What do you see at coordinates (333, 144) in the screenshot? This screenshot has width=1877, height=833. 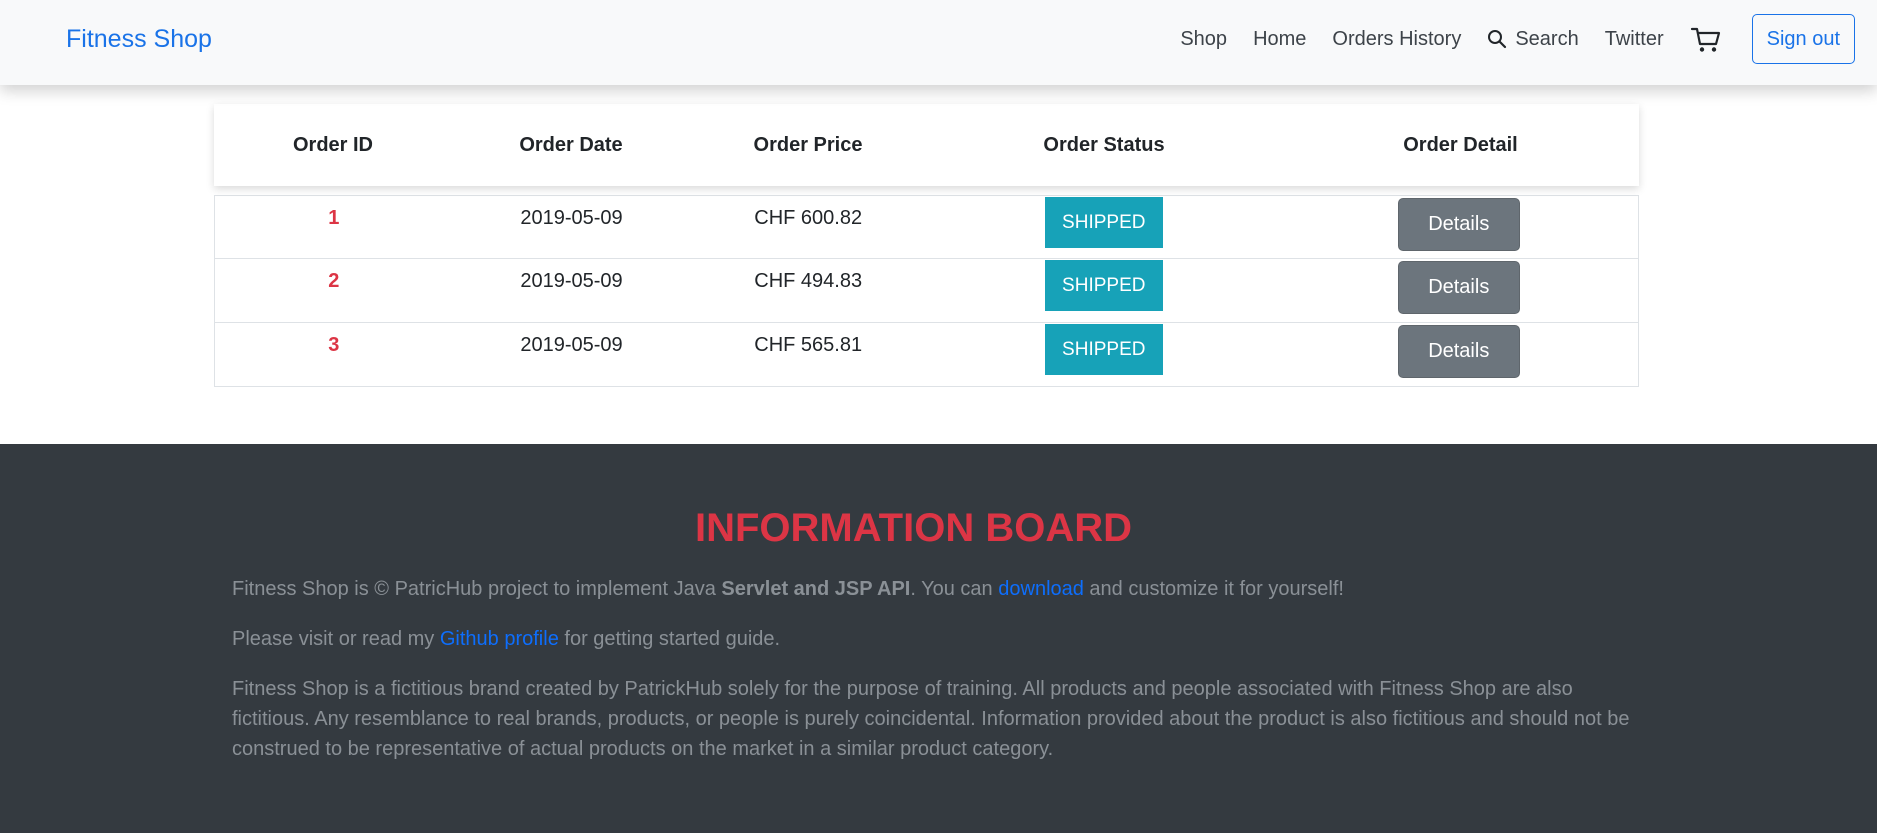 I see `header-order-id: Order ID` at bounding box center [333, 144].